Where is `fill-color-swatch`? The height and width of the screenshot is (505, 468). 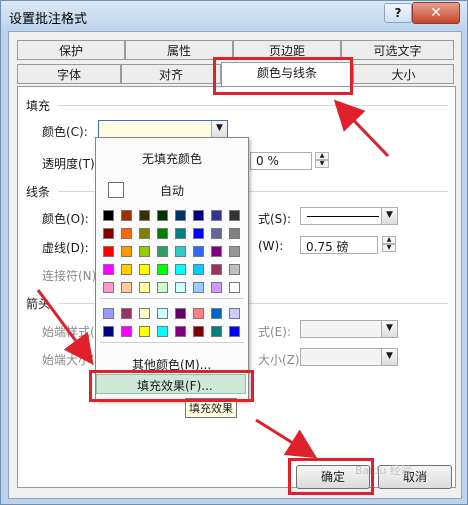
fill-color-swatch is located at coordinates (156, 129).